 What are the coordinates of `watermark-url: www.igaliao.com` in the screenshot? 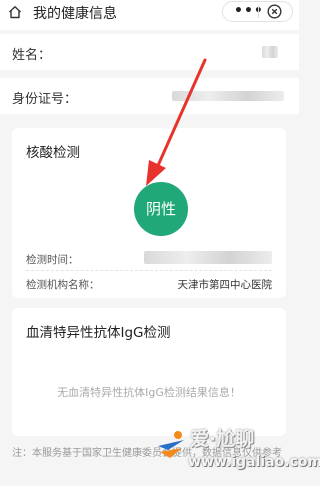 It's located at (254, 462).